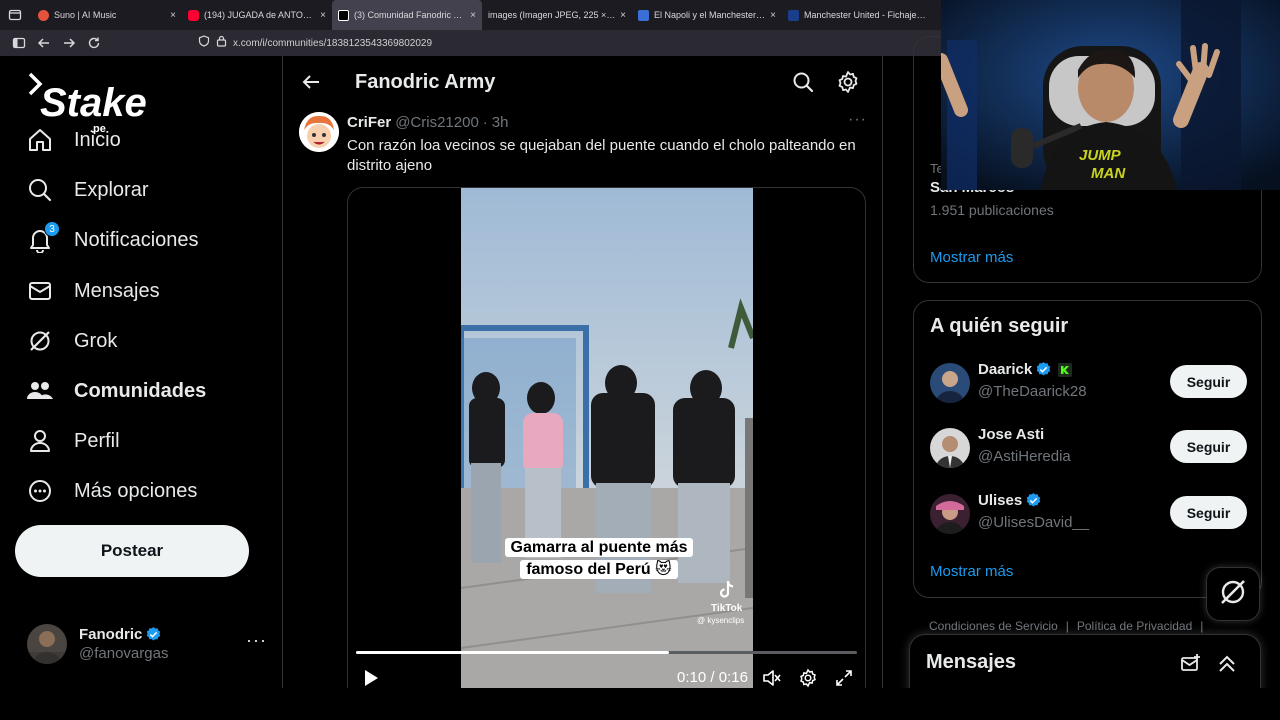 This screenshot has width=1280, height=720. Describe the element at coordinates (1134, 626) in the screenshot. I see `privacy-link: Política de Privacidad` at that location.